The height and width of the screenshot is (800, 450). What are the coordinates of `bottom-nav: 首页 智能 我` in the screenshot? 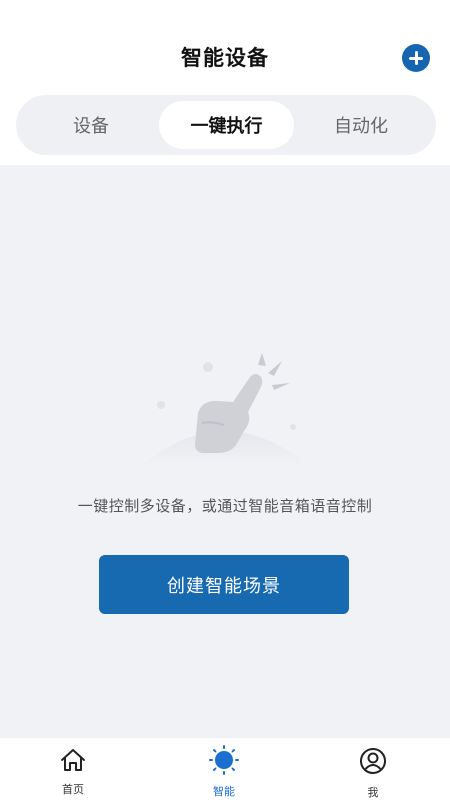 It's located at (225, 769).